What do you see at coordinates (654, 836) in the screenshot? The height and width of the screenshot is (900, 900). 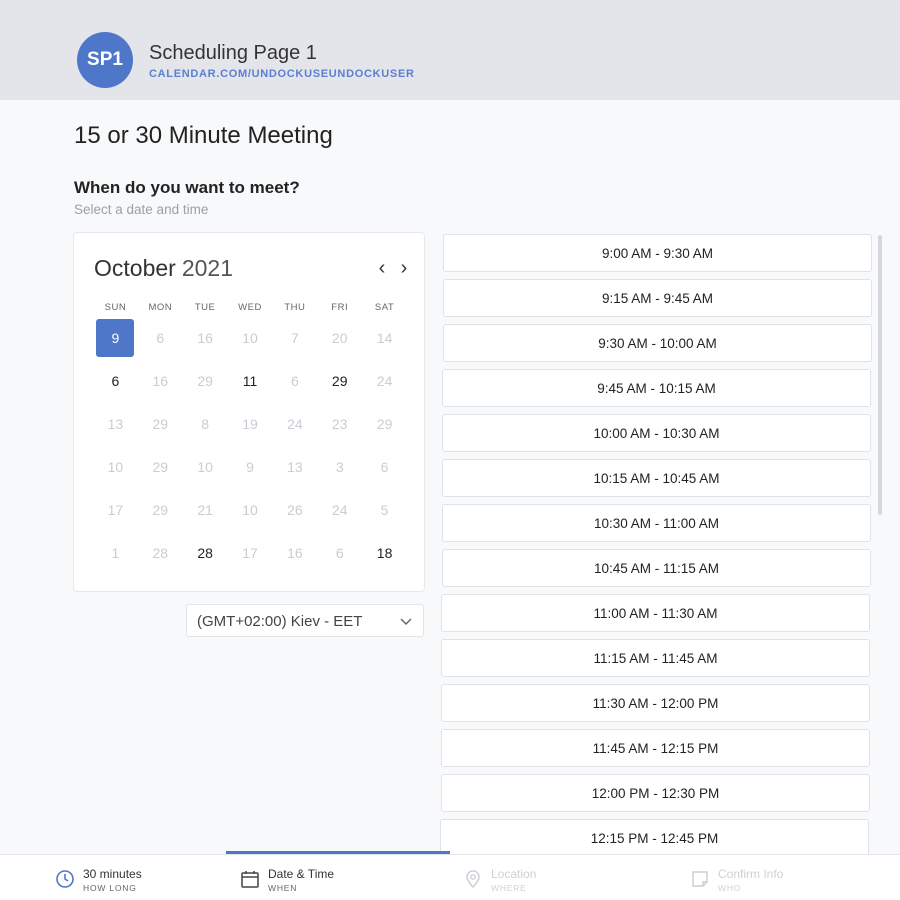 I see `time-slot-button: 12:15 PM - 12:45 PM` at bounding box center [654, 836].